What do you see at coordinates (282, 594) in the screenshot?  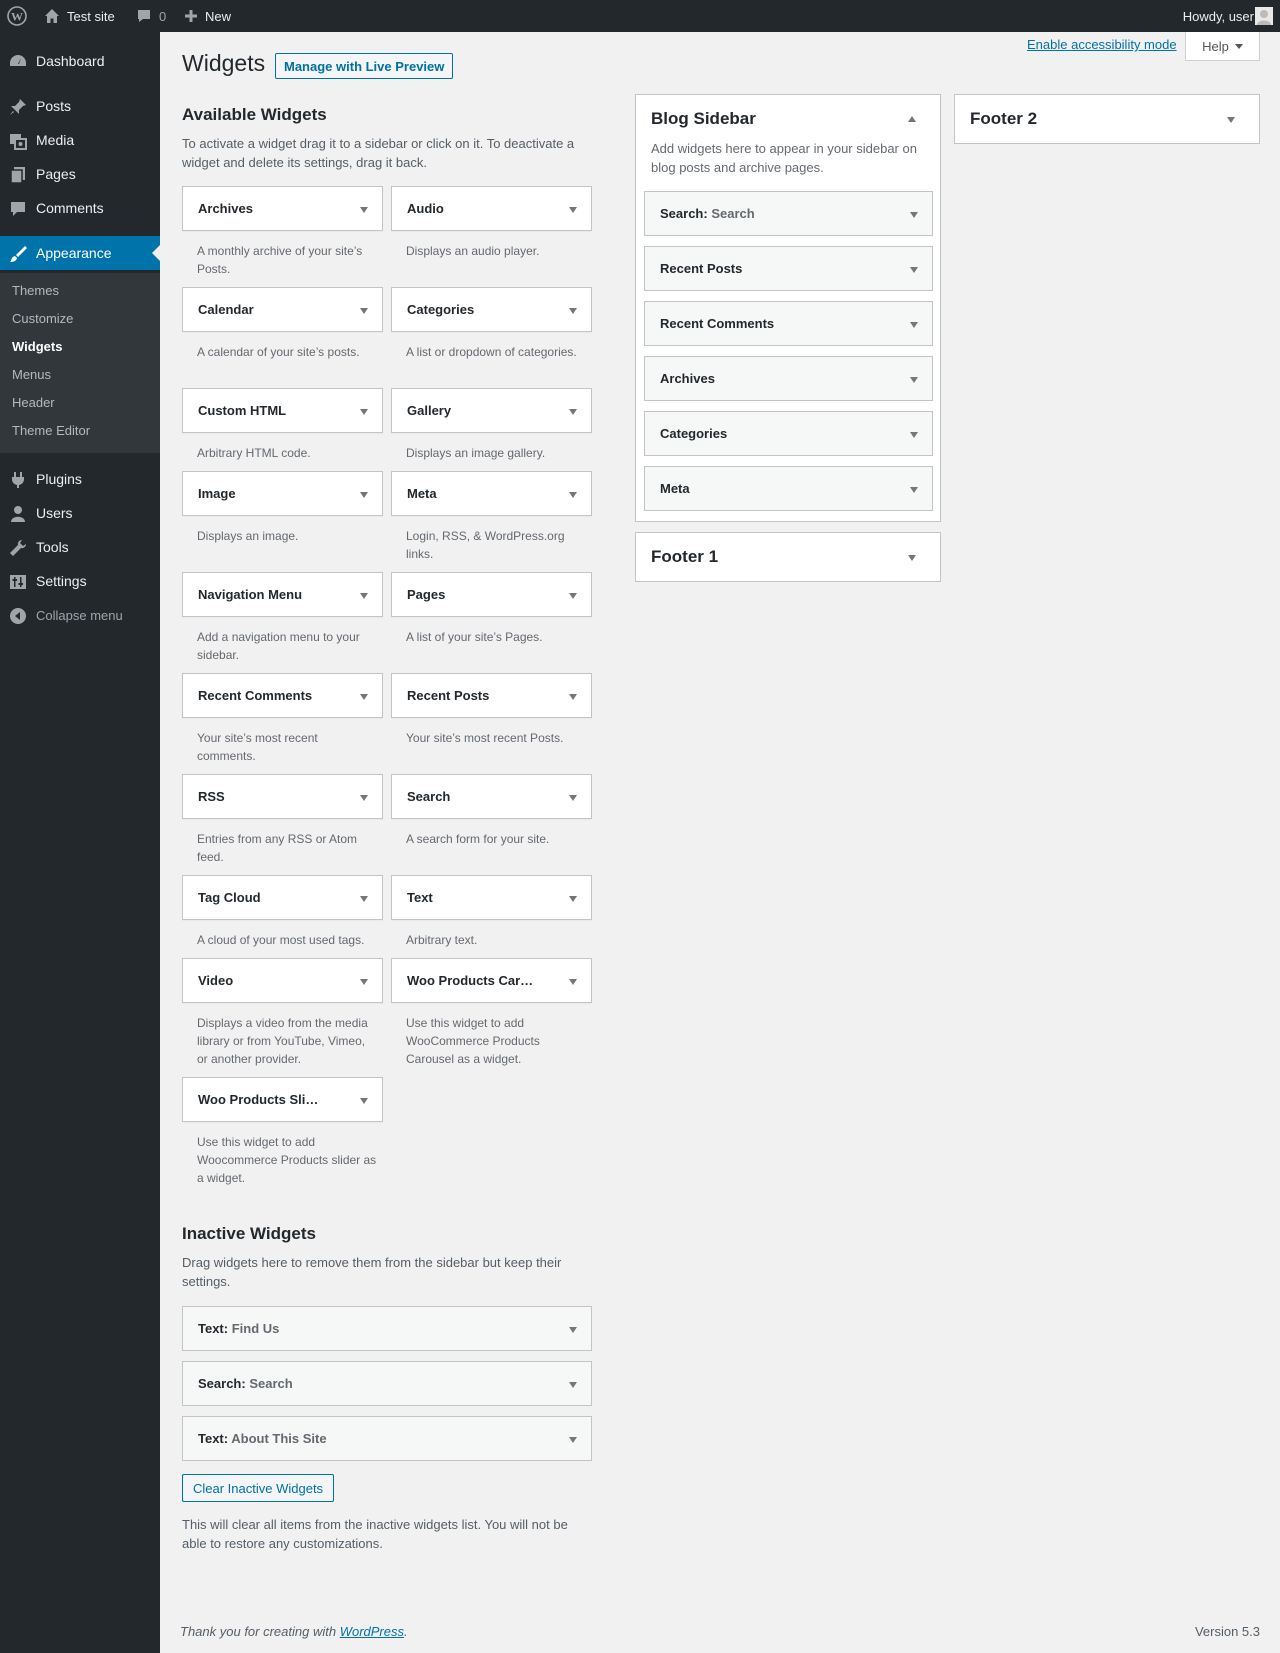 I see `widget-navigation-menu: Navigation Menu` at bounding box center [282, 594].